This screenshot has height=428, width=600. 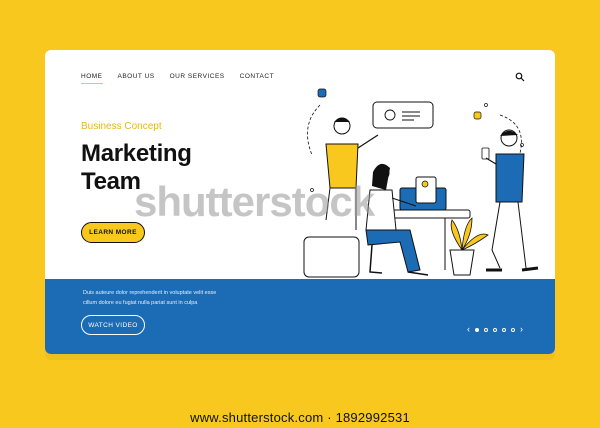 I want to click on watermark: shutterstock, so click(x=254, y=201).